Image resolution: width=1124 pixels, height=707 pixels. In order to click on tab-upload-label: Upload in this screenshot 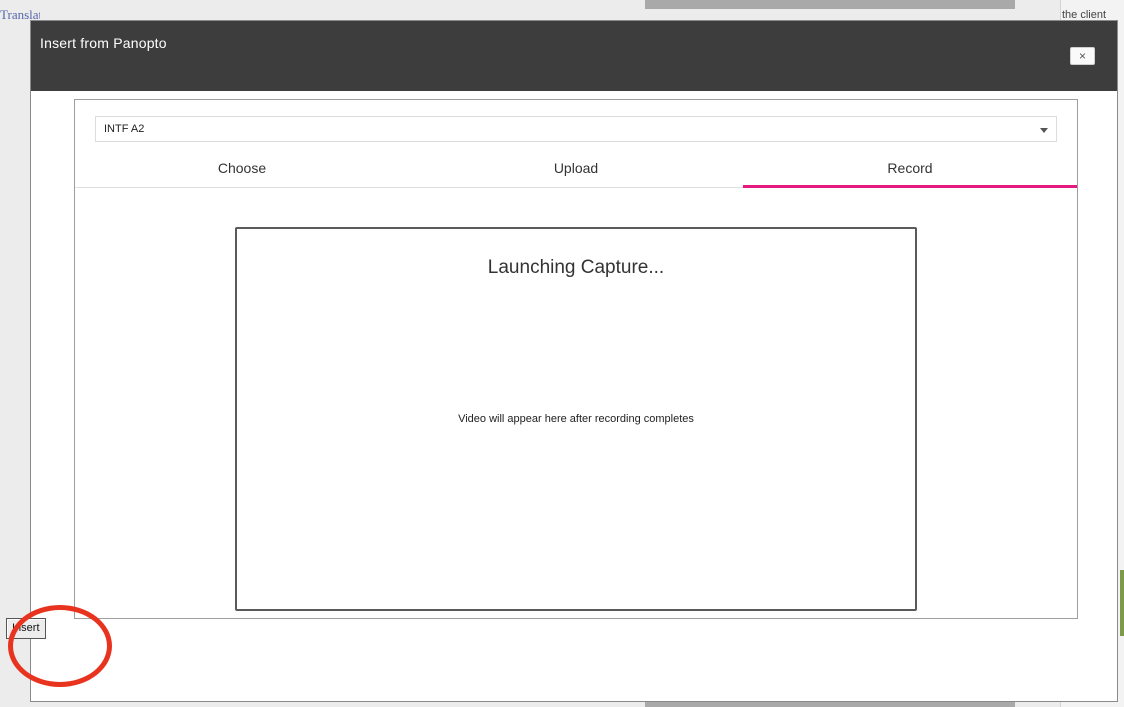, I will do `click(576, 168)`.